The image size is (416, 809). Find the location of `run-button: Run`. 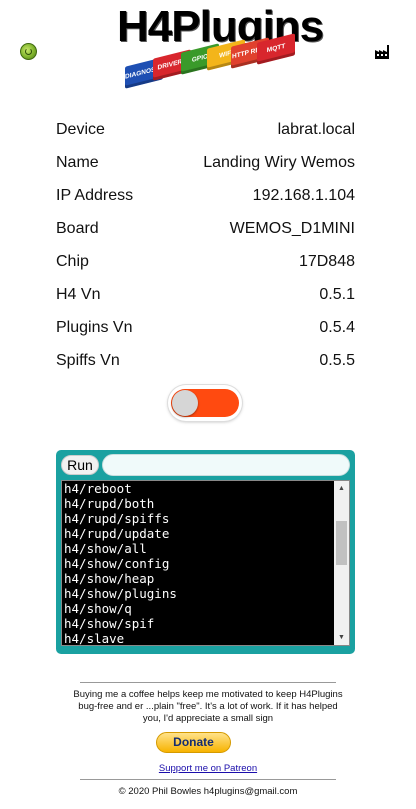

run-button: Run is located at coordinates (80, 465).